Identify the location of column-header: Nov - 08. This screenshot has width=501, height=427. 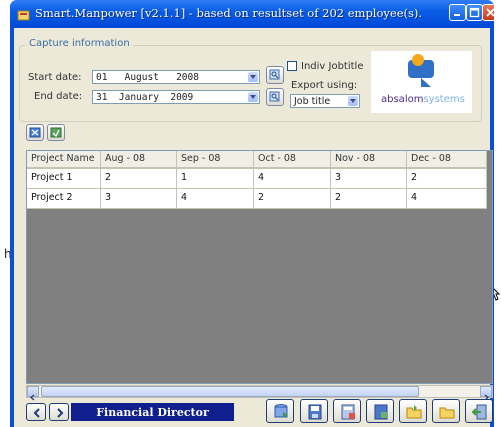
(369, 159).